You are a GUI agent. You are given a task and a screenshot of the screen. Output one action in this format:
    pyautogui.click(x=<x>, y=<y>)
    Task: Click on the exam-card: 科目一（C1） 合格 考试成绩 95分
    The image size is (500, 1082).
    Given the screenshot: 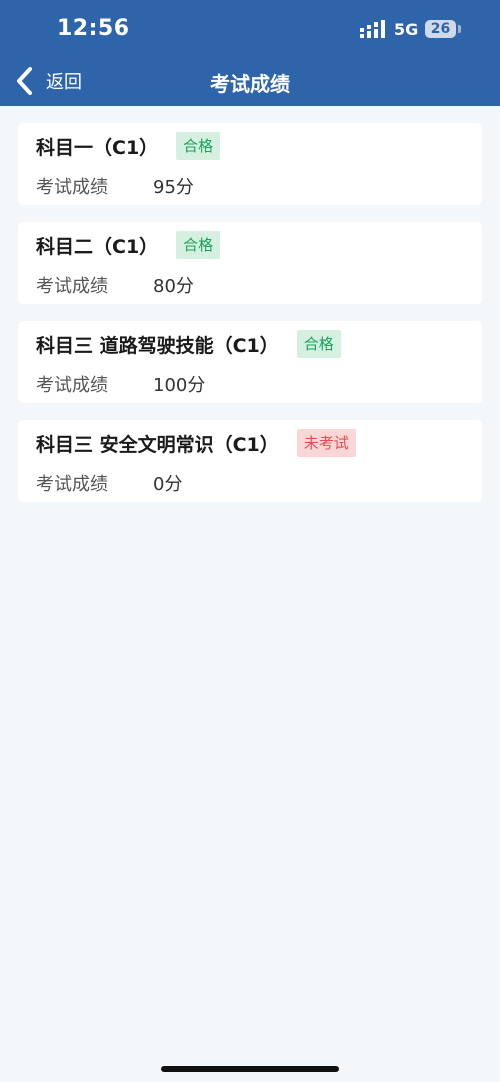 What is the action you would take?
    pyautogui.click(x=250, y=164)
    